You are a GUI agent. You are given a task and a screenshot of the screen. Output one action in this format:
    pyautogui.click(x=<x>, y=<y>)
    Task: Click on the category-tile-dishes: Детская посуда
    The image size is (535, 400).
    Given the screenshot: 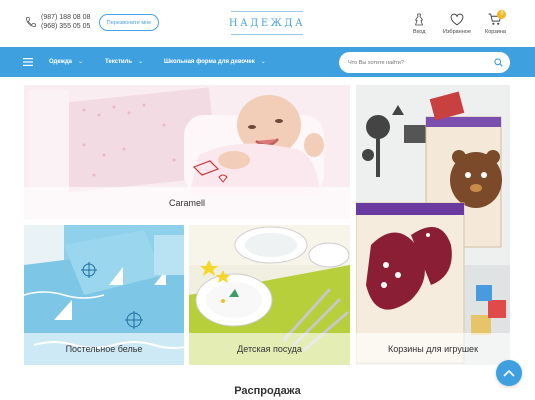 What is the action you would take?
    pyautogui.click(x=269, y=295)
    